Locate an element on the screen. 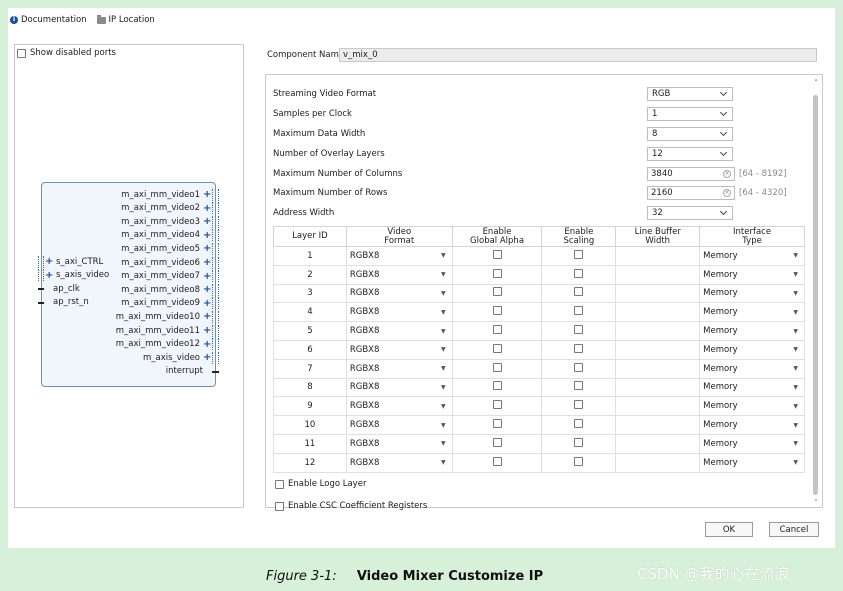 This screenshot has height=591, width=843. port-m-axi-mm-video9: m_axi_mm_video9 + is located at coordinates (170, 303).